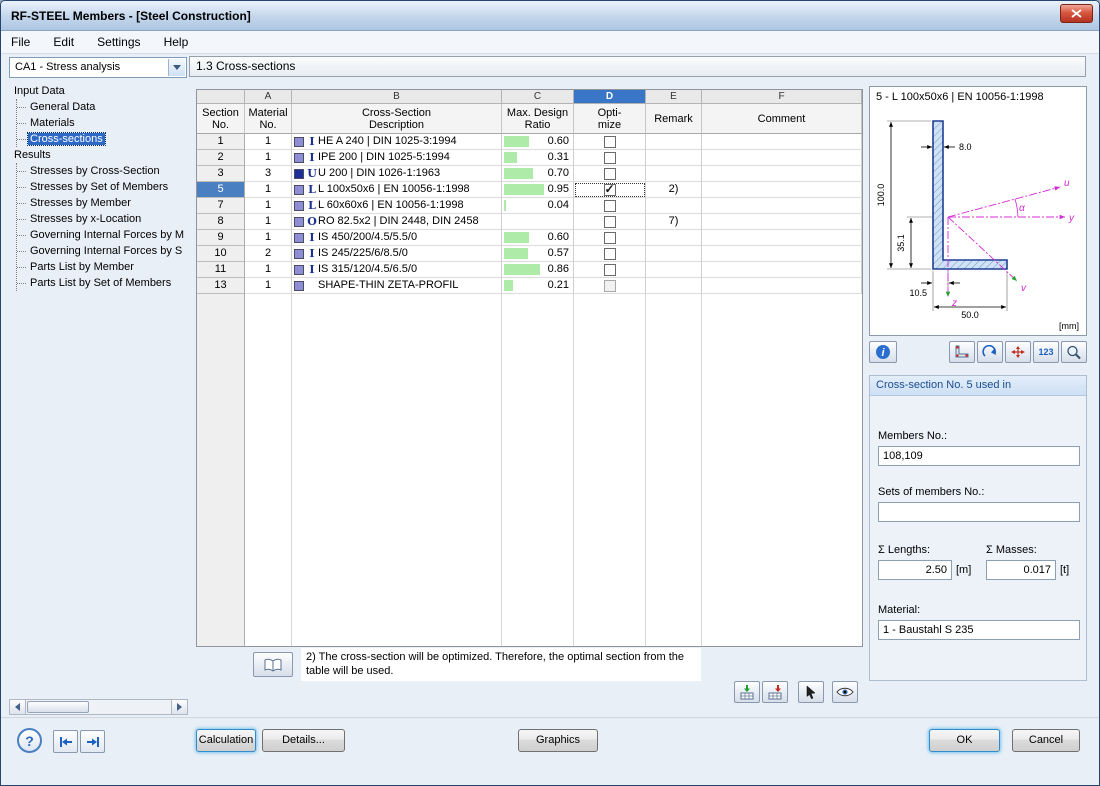 This screenshot has width=1100, height=786. Describe the element at coordinates (102, 107) in the screenshot. I see `tree-item-general-data: General Data` at that location.